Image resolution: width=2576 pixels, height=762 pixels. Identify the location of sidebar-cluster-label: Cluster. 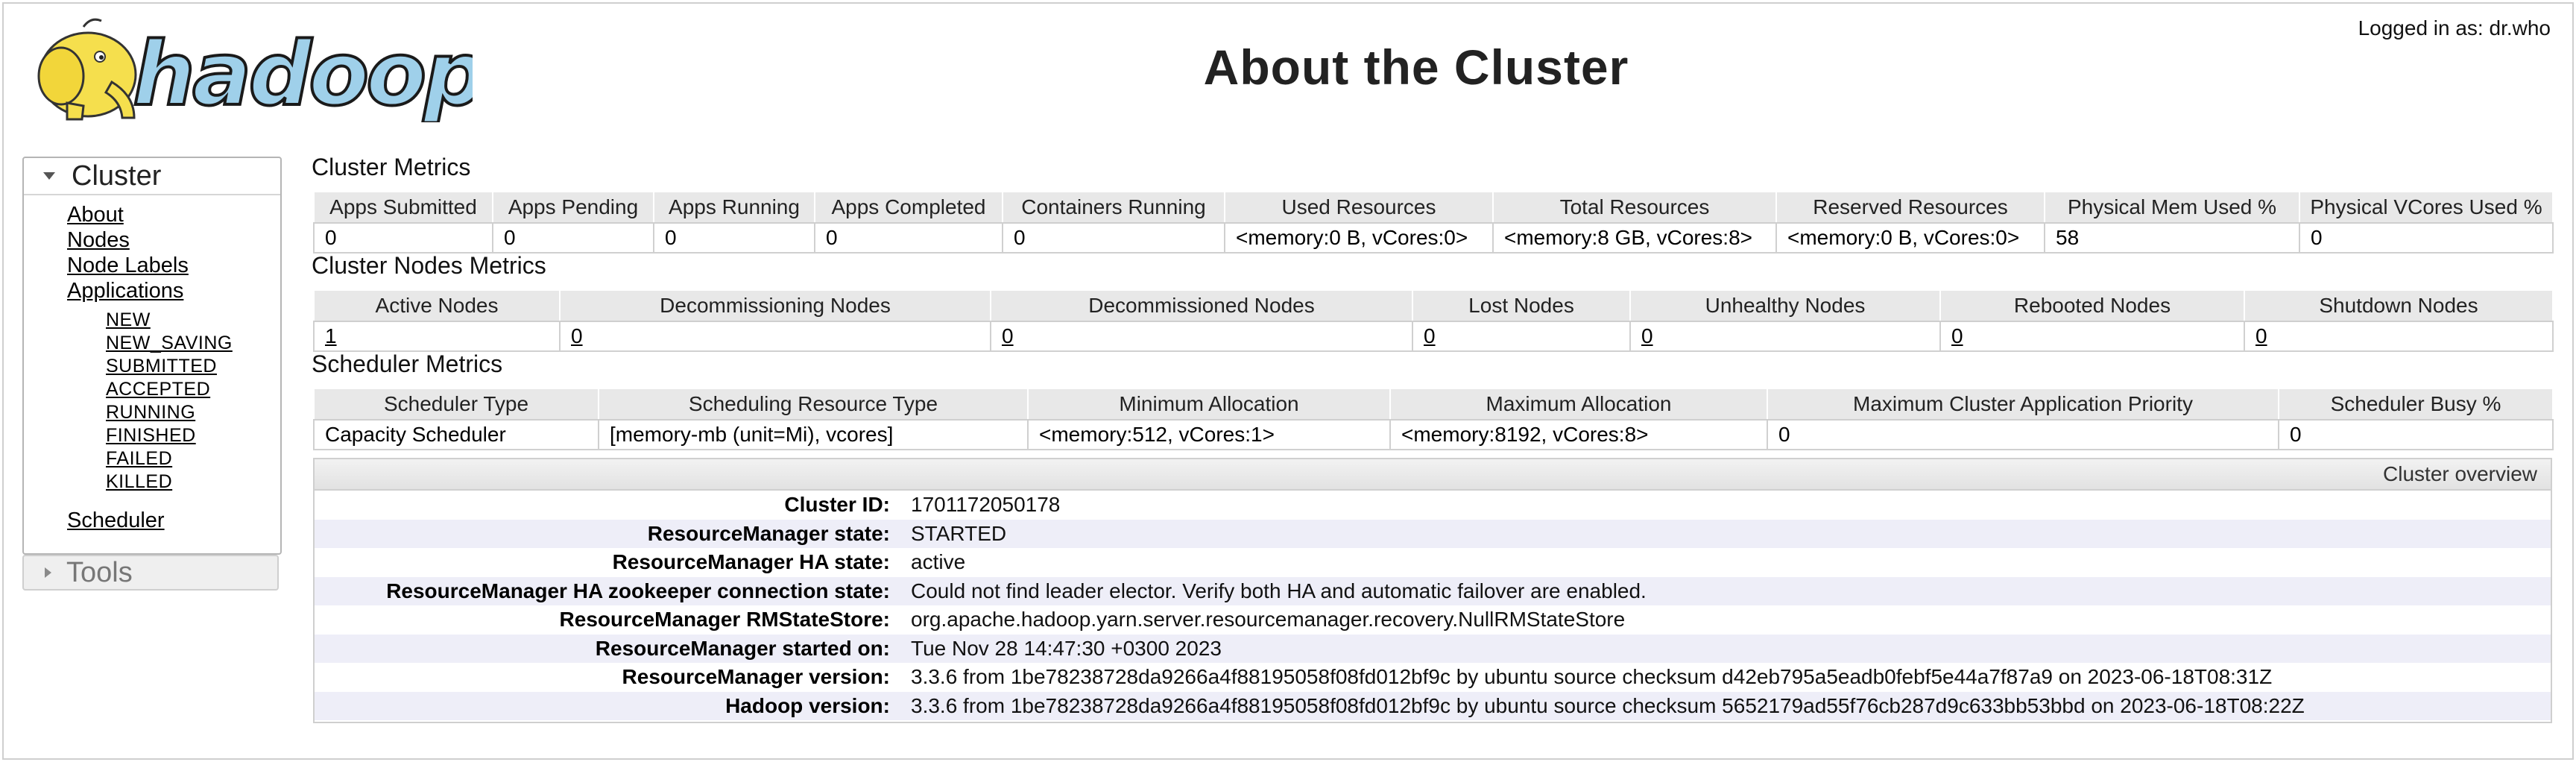
(117, 176).